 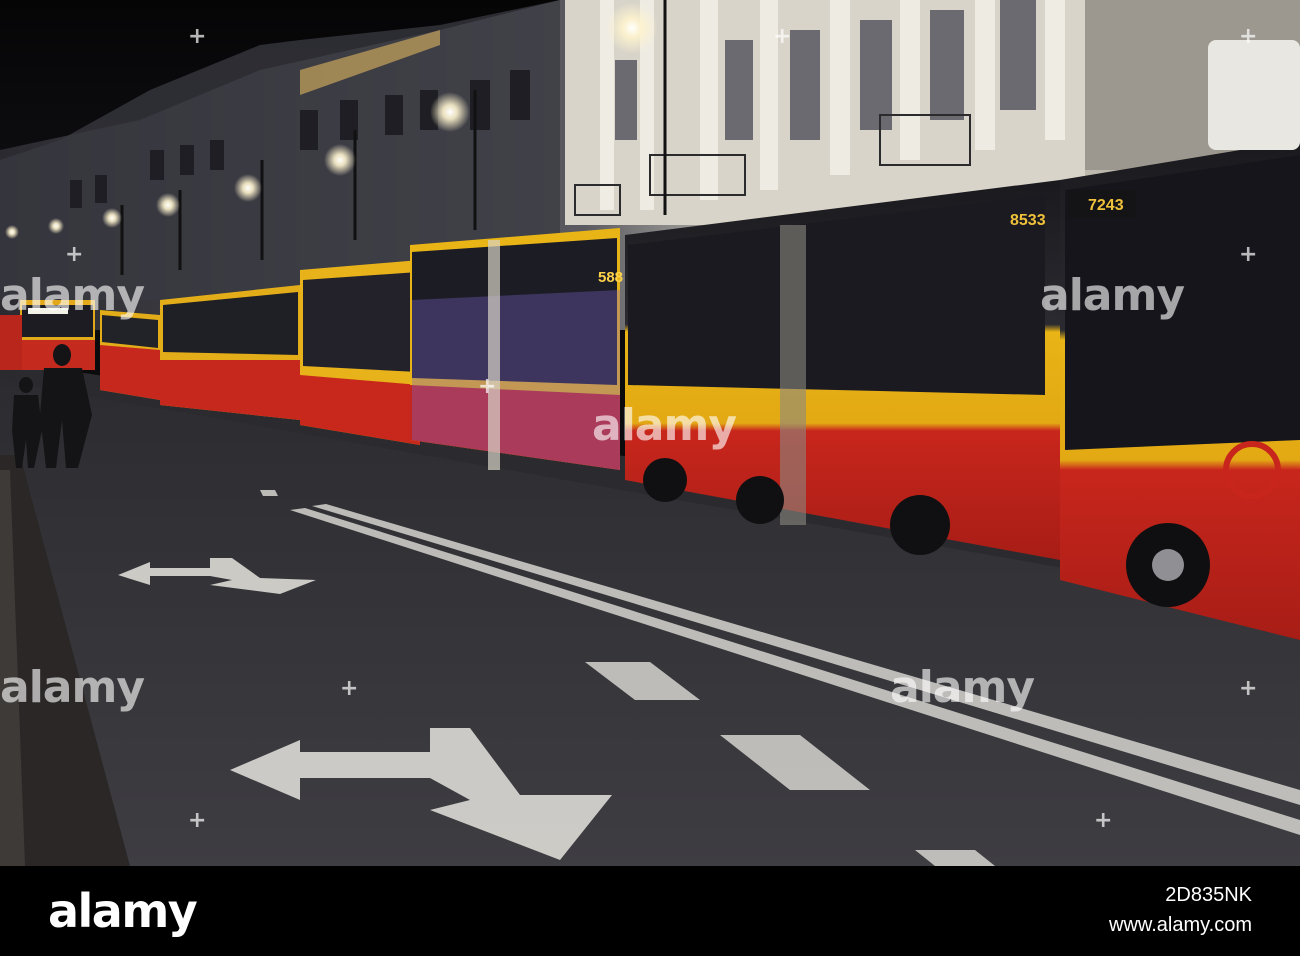 What do you see at coordinates (610, 277) in the screenshot?
I see `bus-number-588: 588` at bounding box center [610, 277].